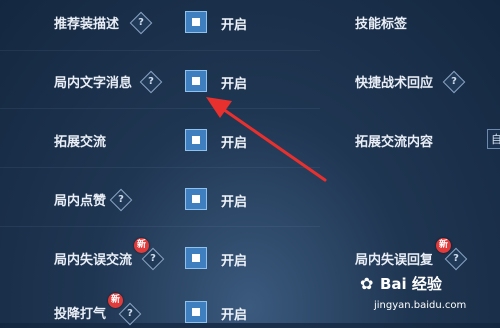  I want to click on baidu-paw-icon: ✿, so click(367, 283).